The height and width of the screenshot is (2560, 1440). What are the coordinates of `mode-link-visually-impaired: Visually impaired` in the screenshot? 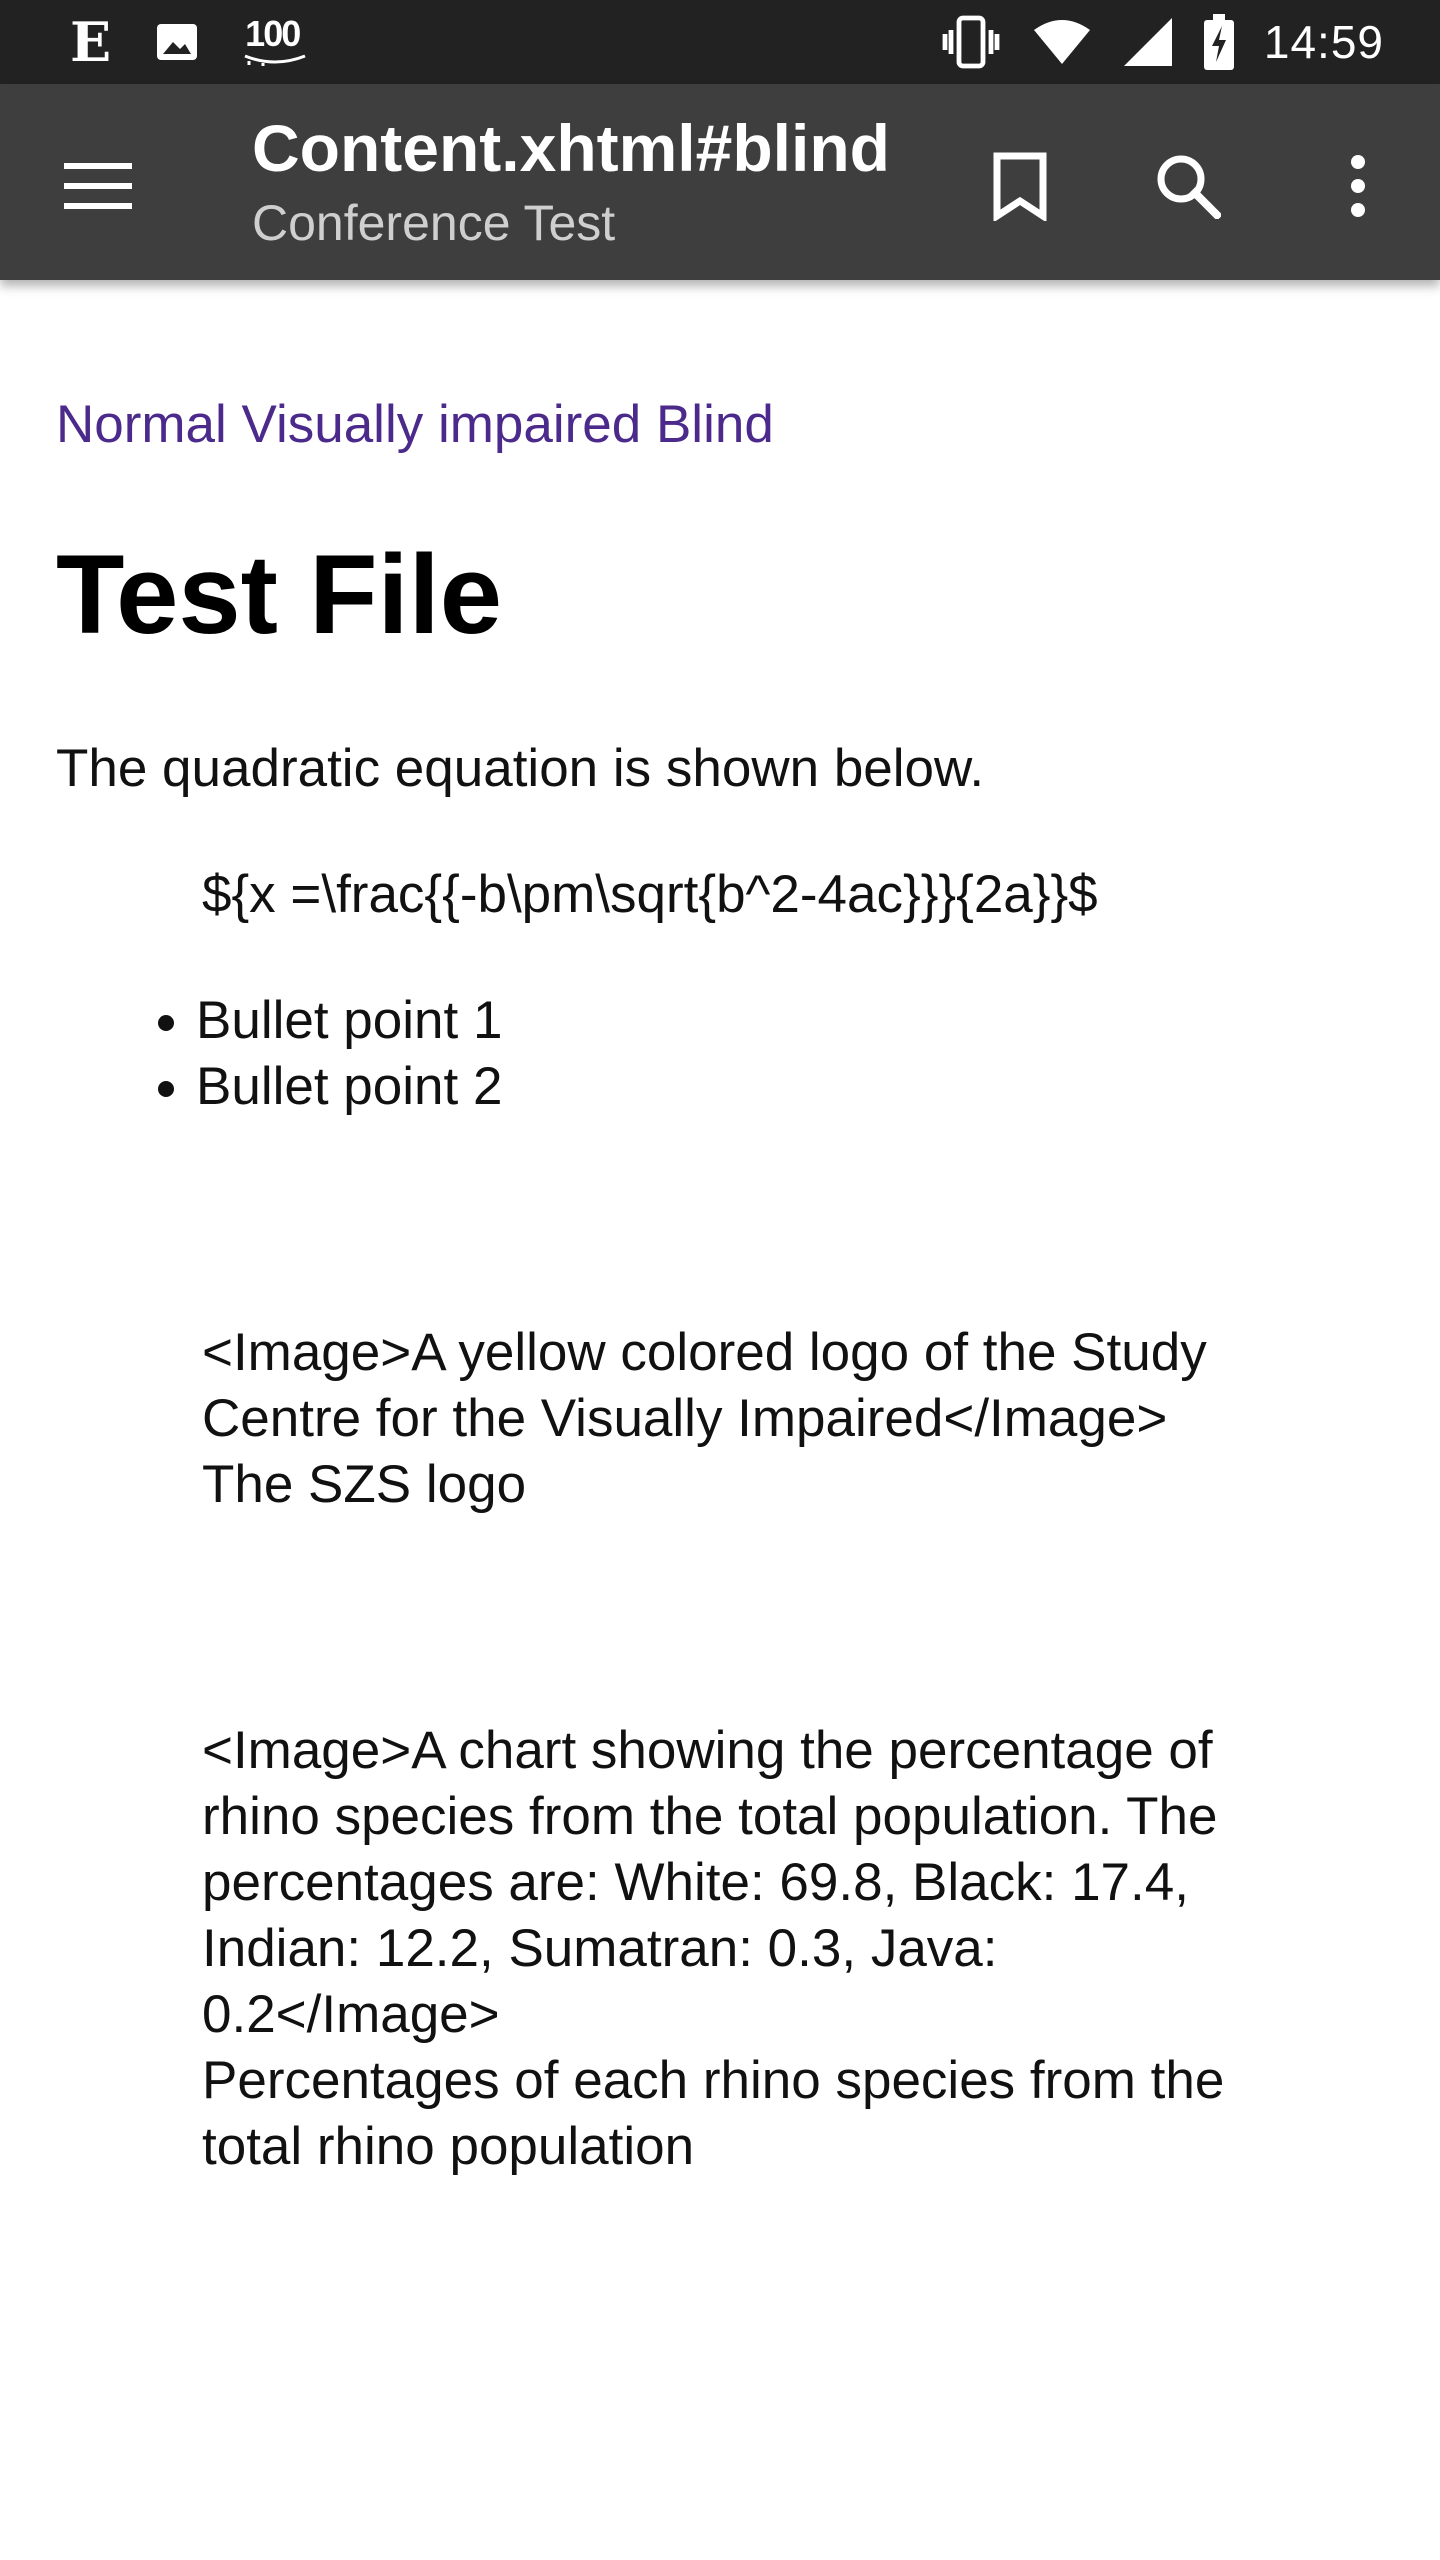 It's located at (442, 424).